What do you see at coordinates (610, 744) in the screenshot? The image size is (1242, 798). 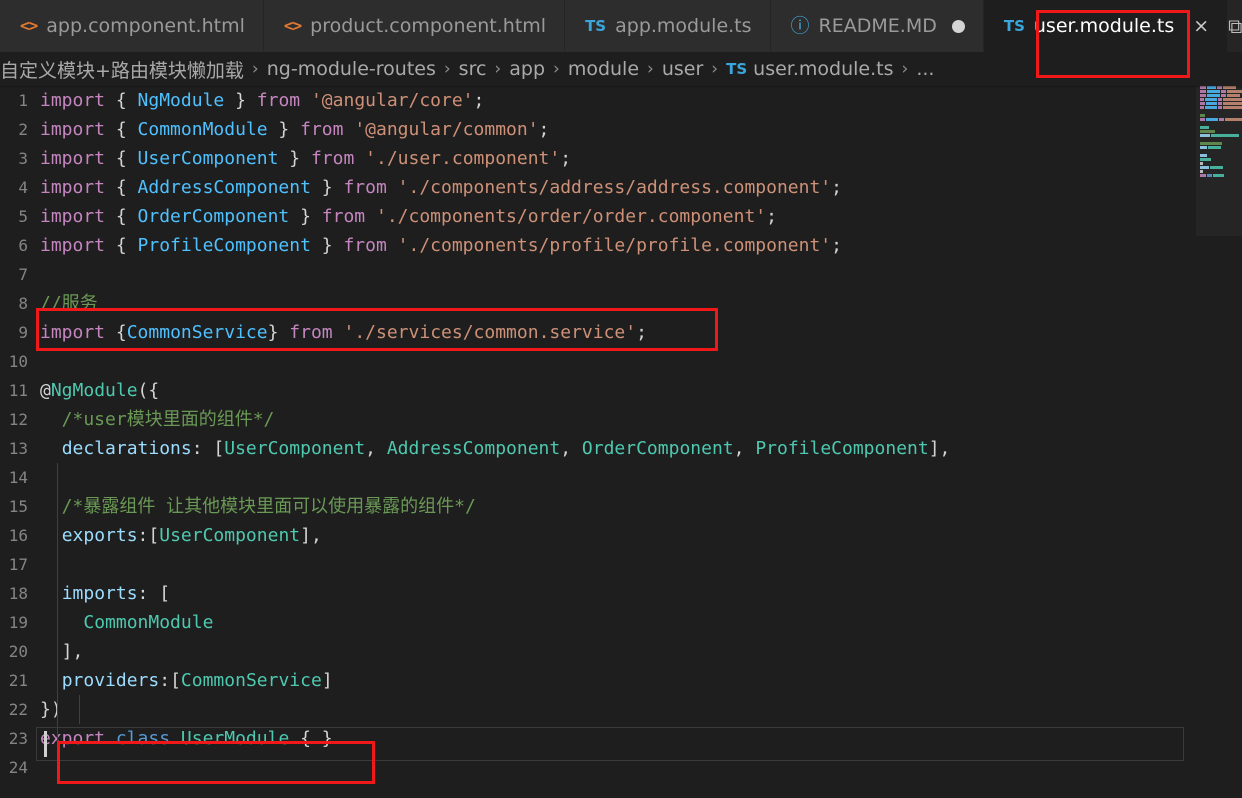 I see `current-line-highlight` at bounding box center [610, 744].